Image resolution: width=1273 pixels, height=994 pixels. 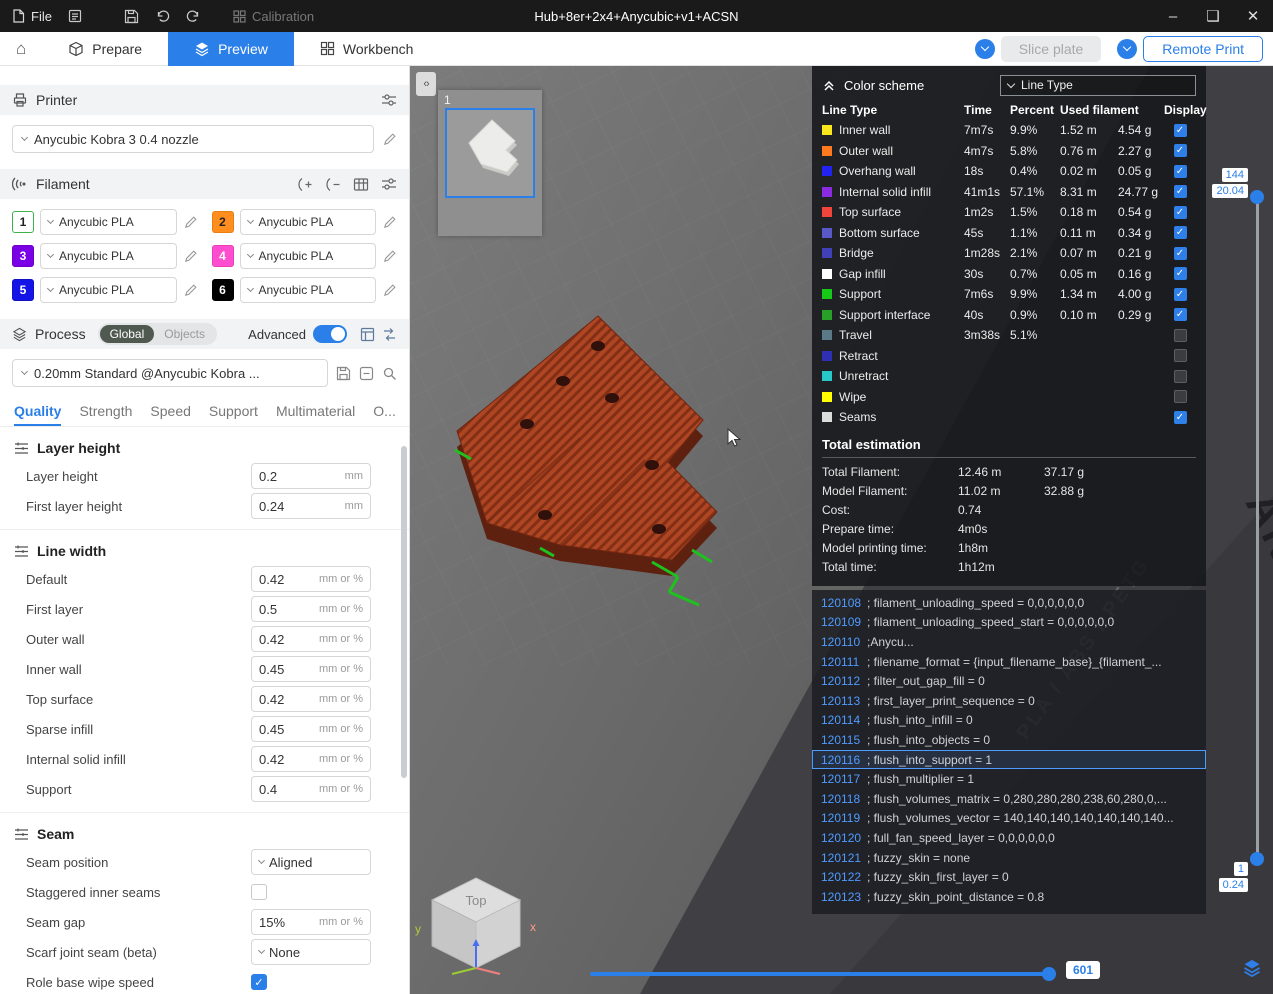 I want to click on undo-icon, so click(x=162, y=16).